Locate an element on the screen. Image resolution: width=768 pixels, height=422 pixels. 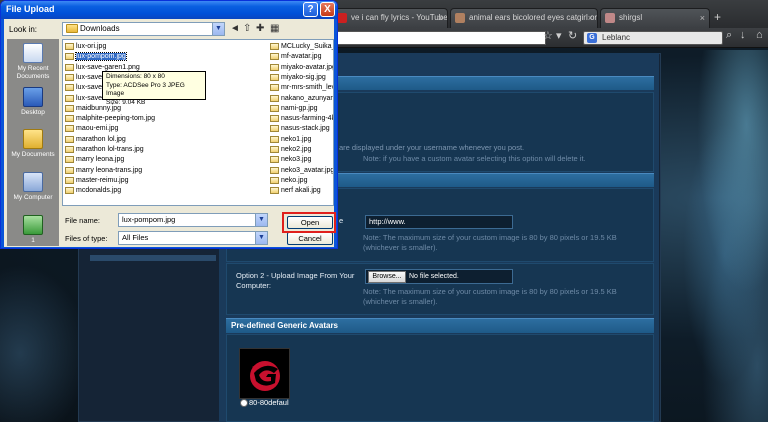
search-box: G Leblanc is located at coordinates (653, 38).